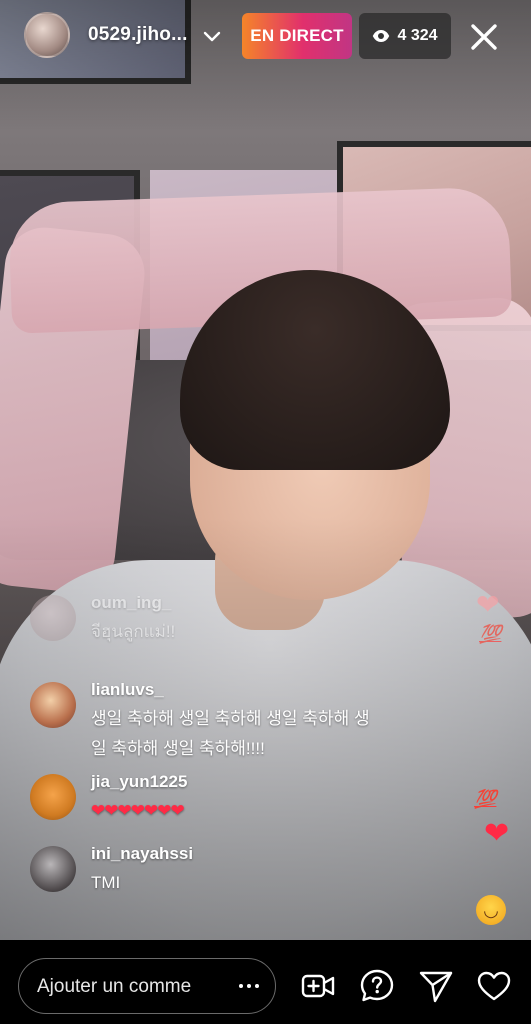 The height and width of the screenshot is (1024, 531). What do you see at coordinates (106, 882) in the screenshot?
I see `comment-text: TMI` at bounding box center [106, 882].